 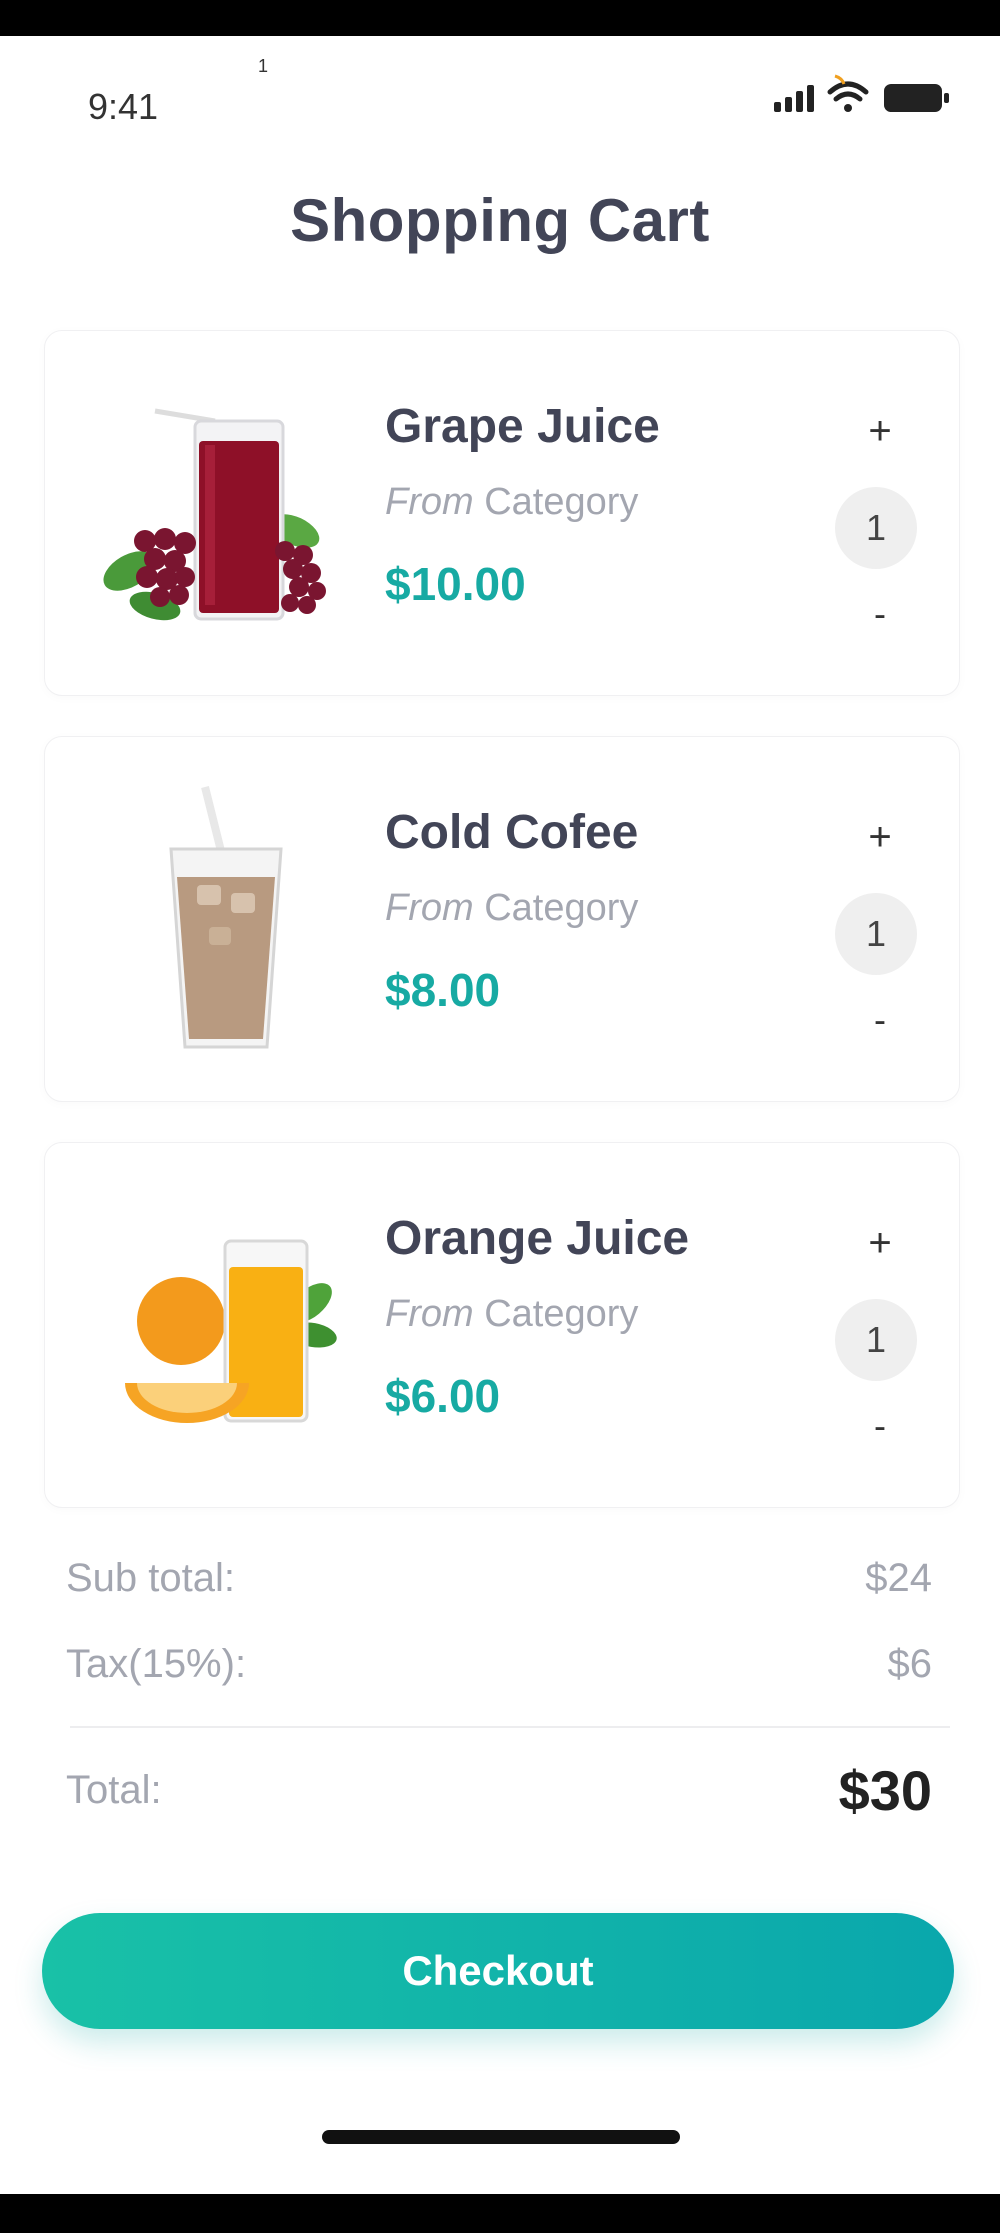 What do you see at coordinates (794, 98) in the screenshot?
I see `signal-icon` at bounding box center [794, 98].